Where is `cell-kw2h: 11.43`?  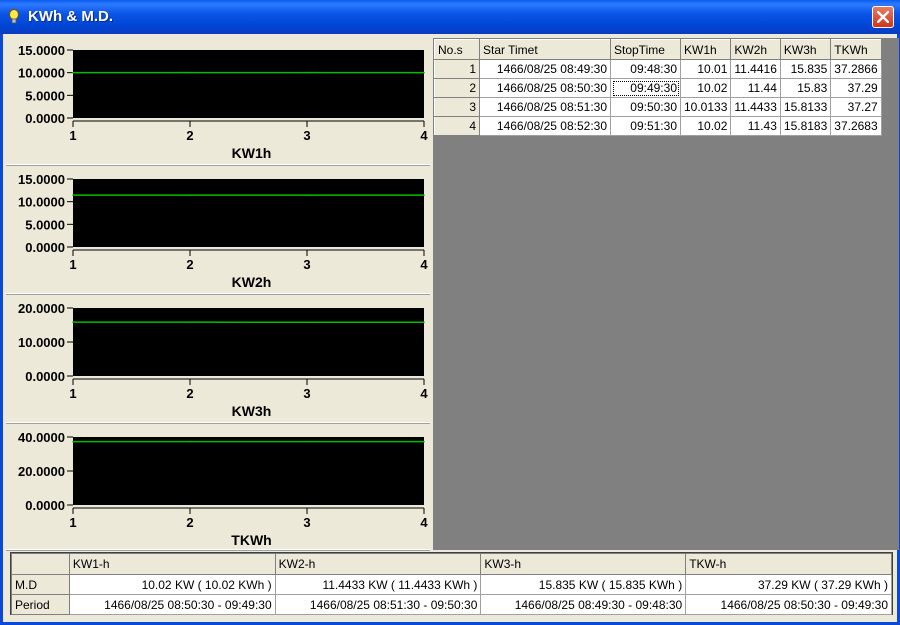 cell-kw2h: 11.43 is located at coordinates (755, 126).